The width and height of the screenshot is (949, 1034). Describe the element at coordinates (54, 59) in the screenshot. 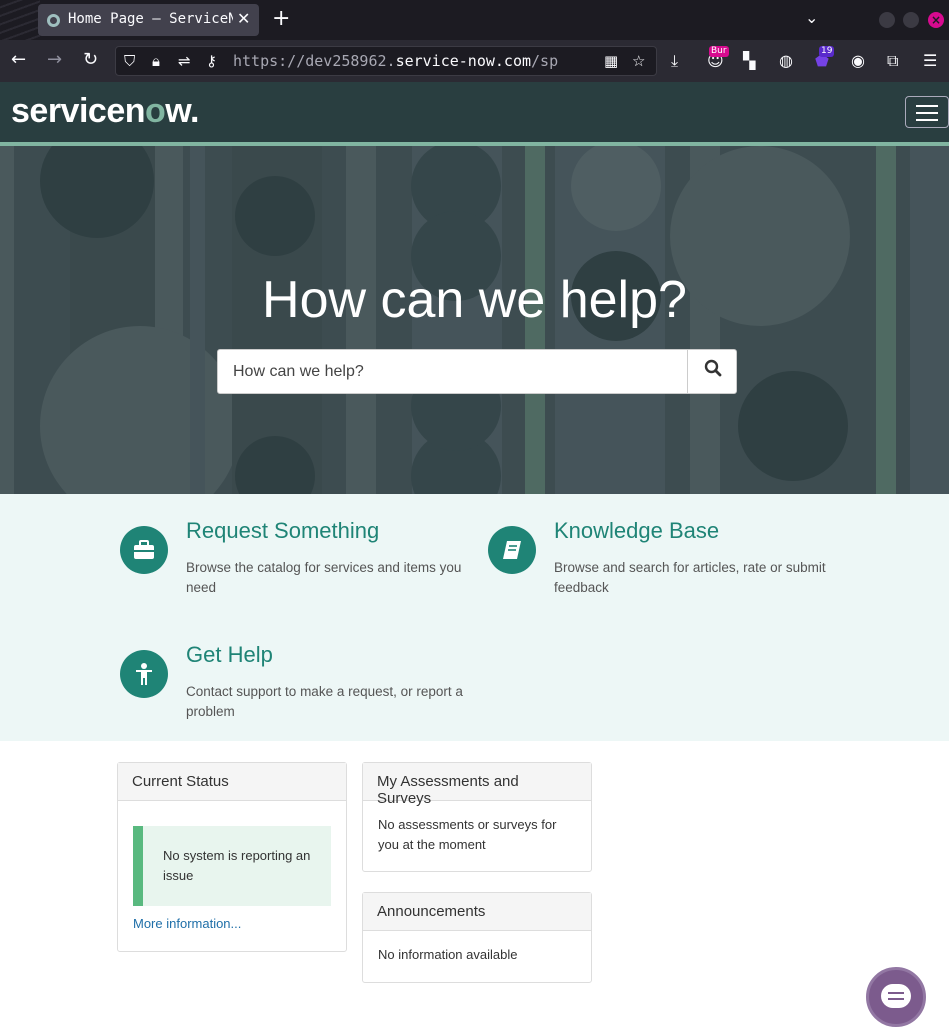

I see `forward-arrow-icon: →` at that location.